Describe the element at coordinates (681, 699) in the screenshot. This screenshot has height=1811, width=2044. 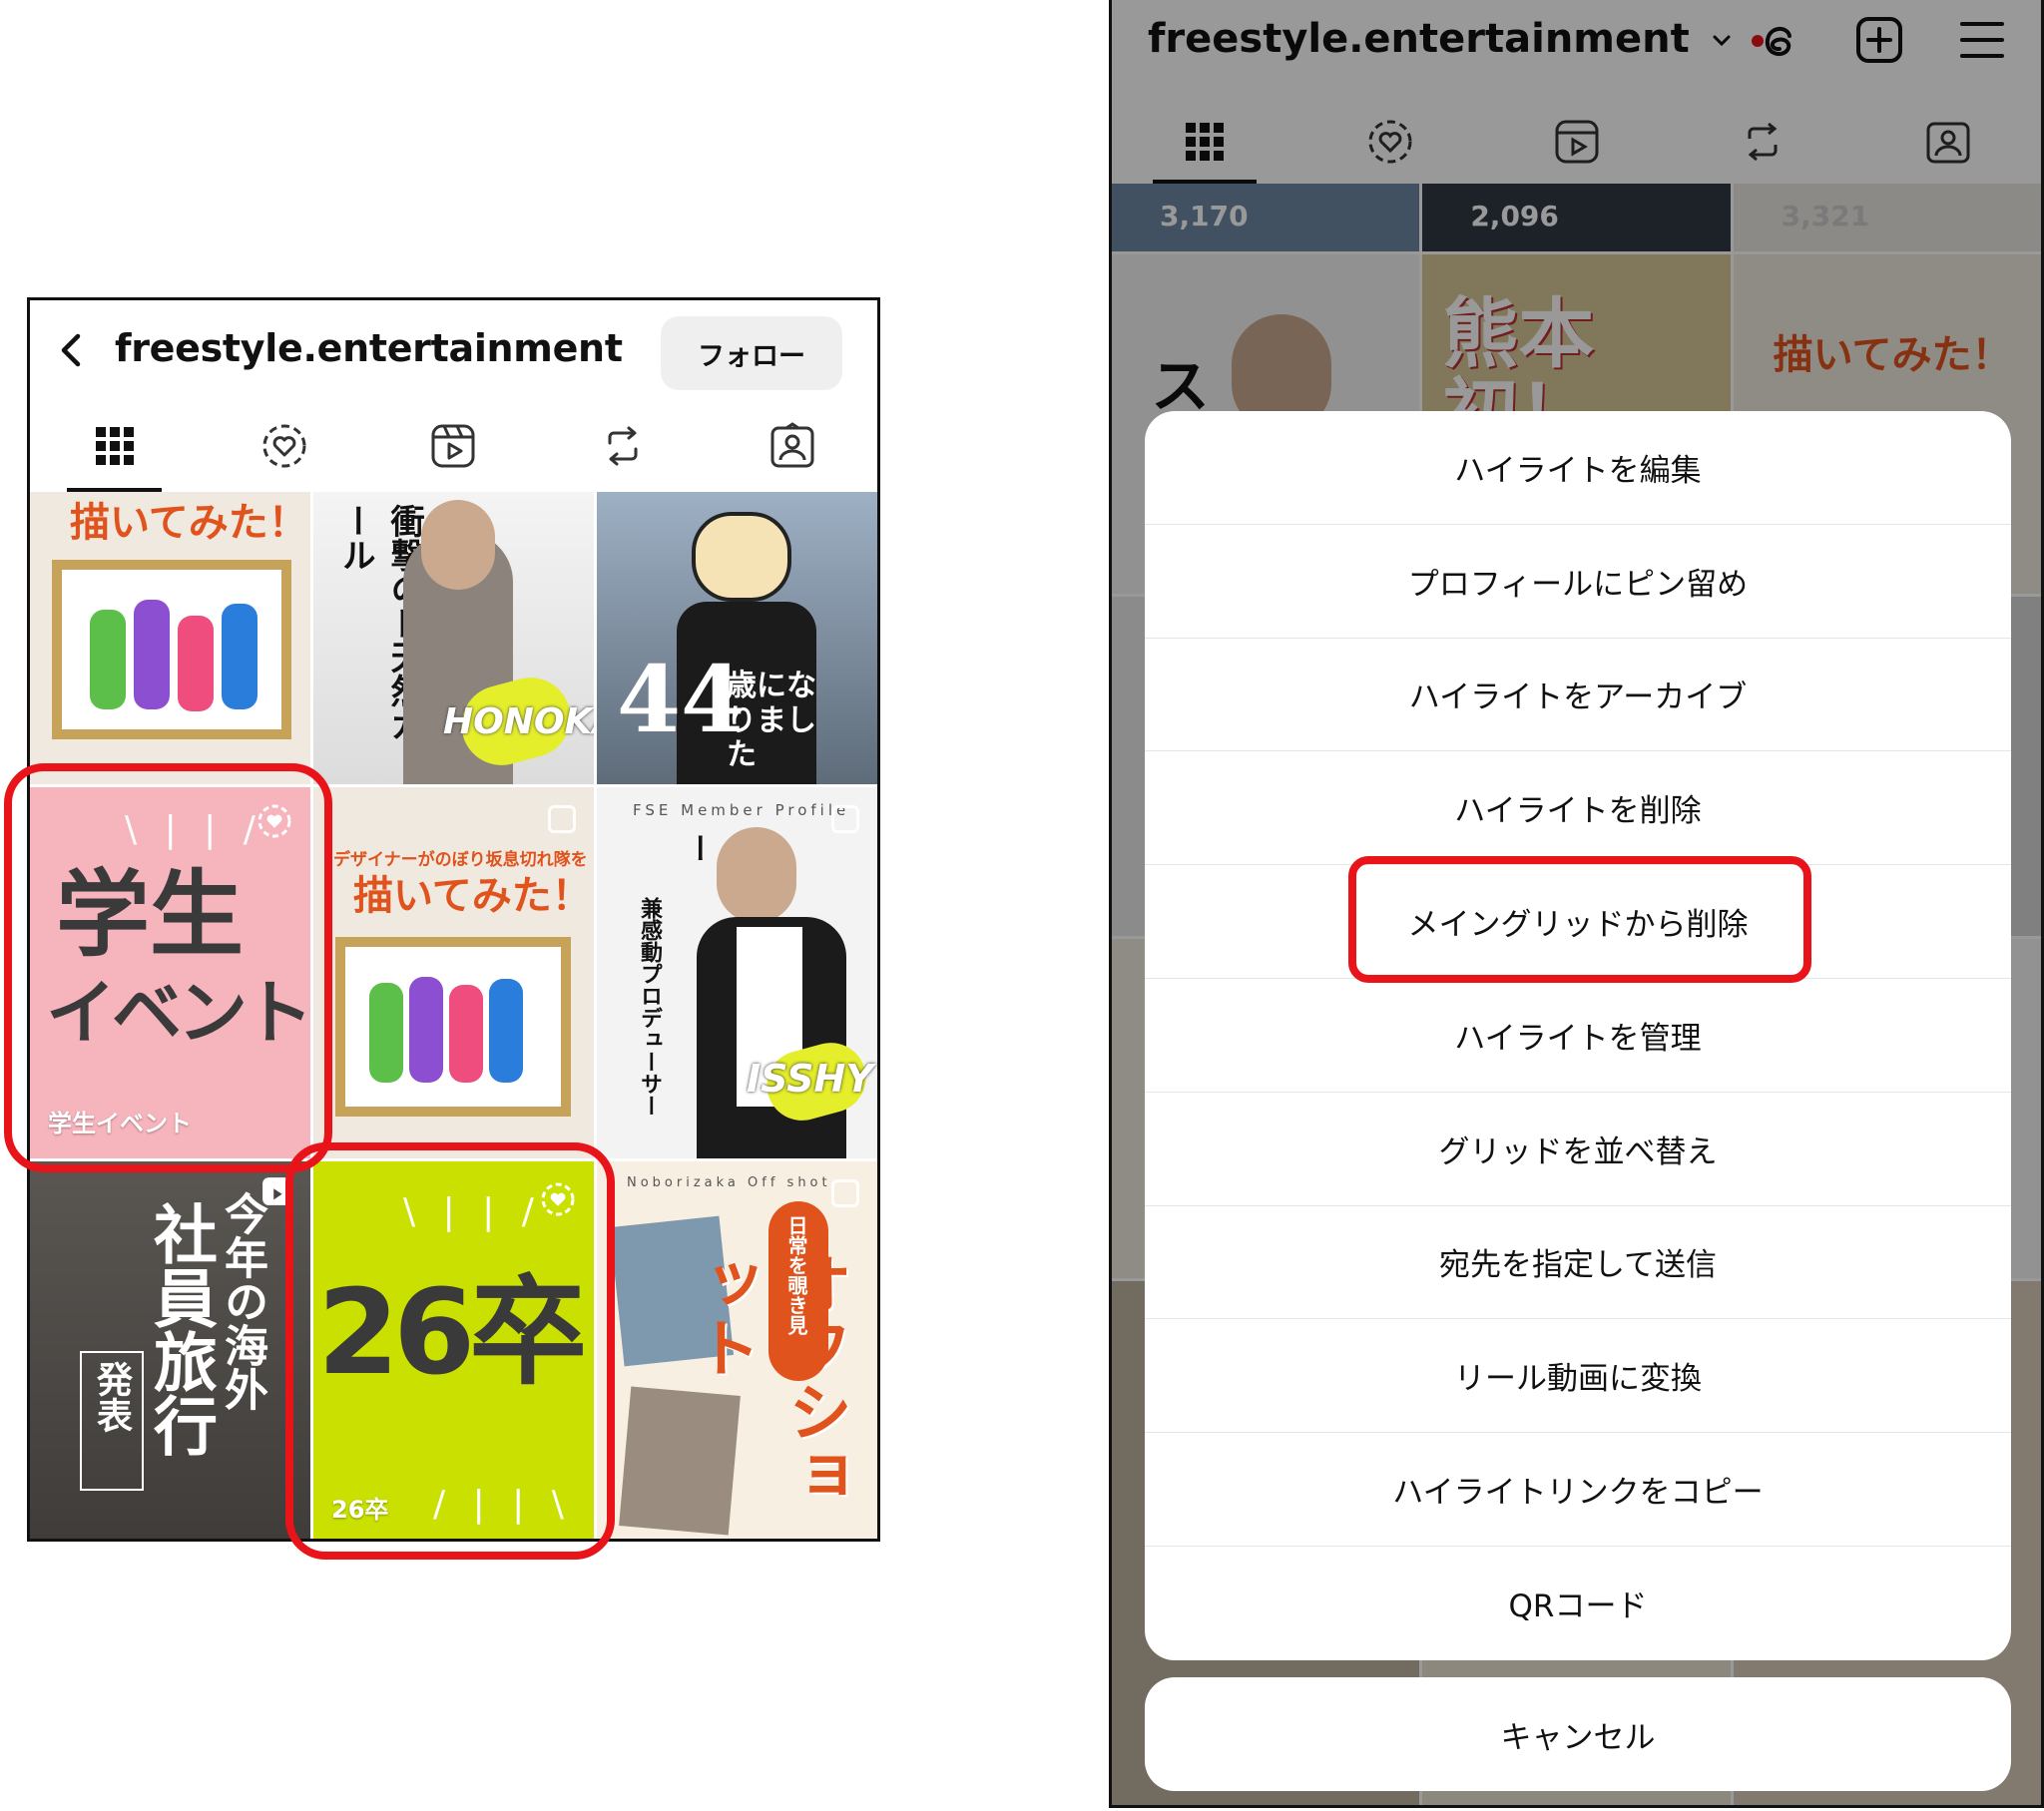
I see `tile-big-number: 44` at that location.